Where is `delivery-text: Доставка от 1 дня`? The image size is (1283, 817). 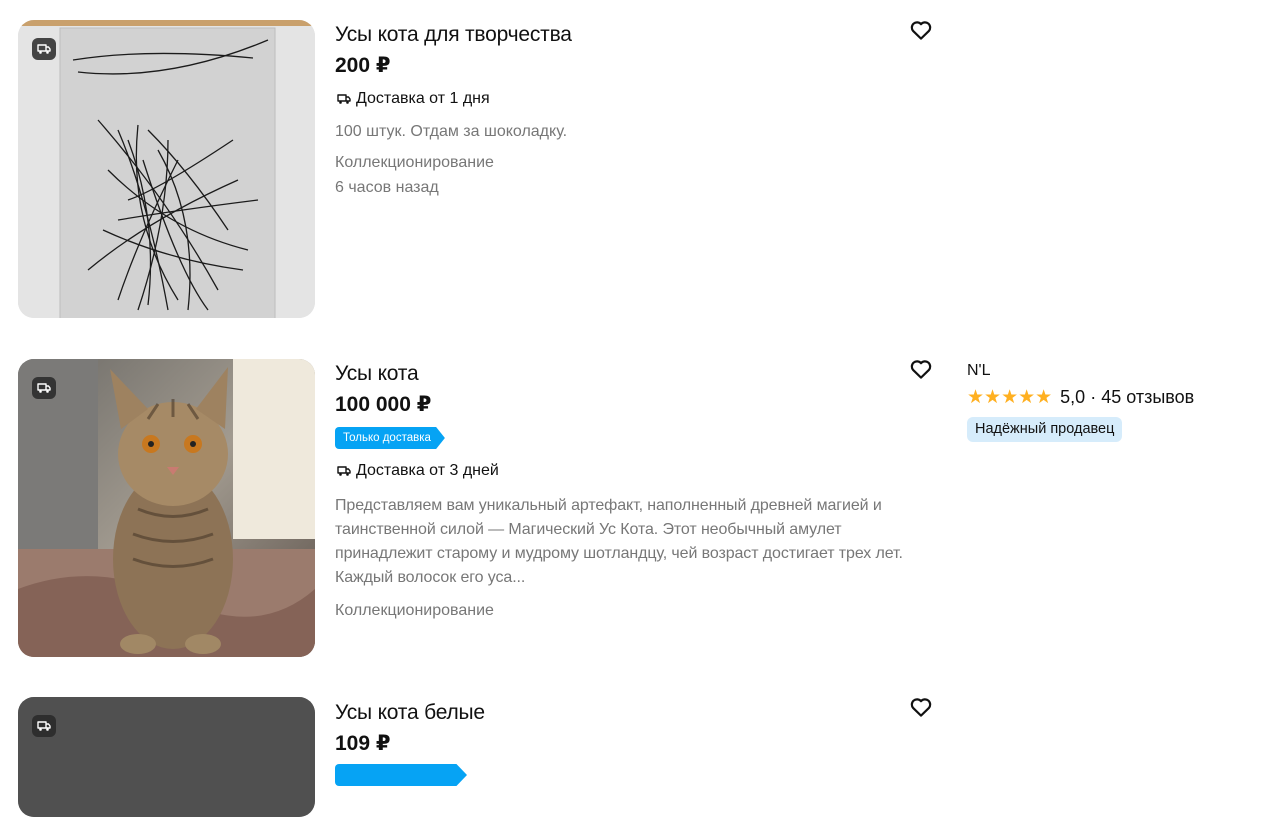
delivery-text: Доставка от 1 дня is located at coordinates (423, 98).